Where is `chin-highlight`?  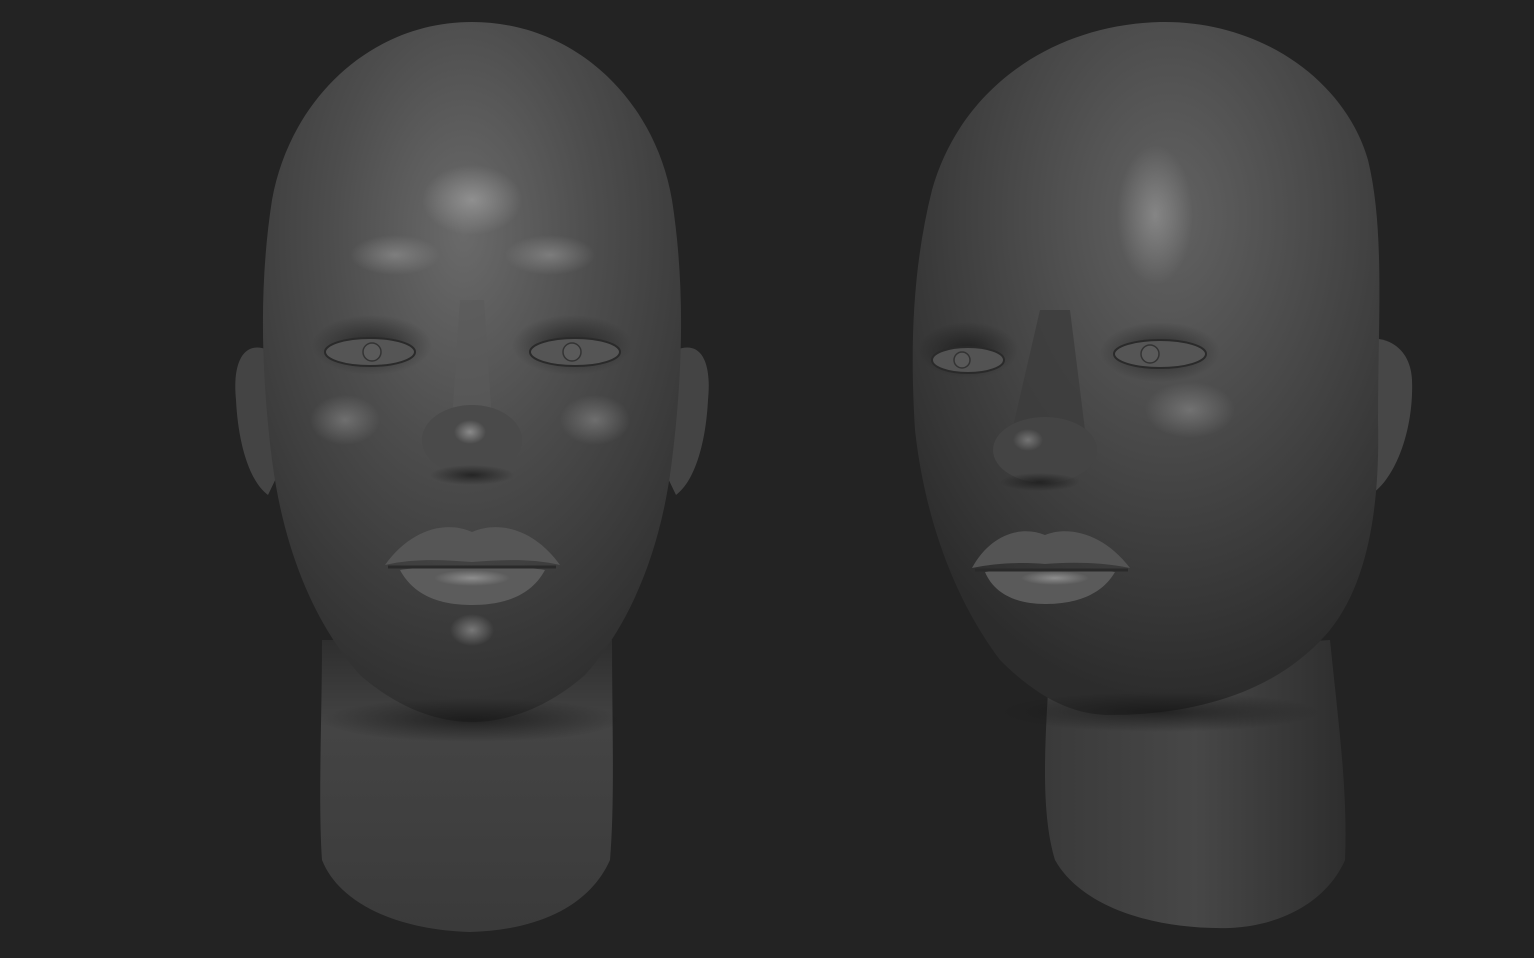 chin-highlight is located at coordinates (472, 630).